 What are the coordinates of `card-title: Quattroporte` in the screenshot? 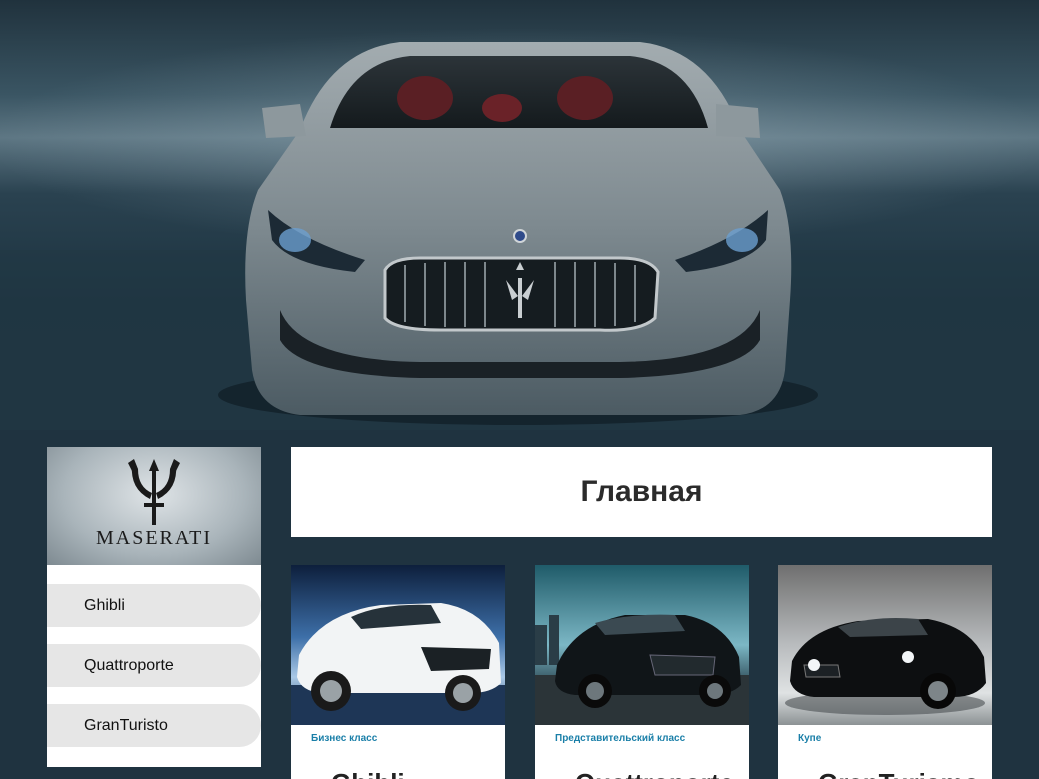 It's located at (654, 773).